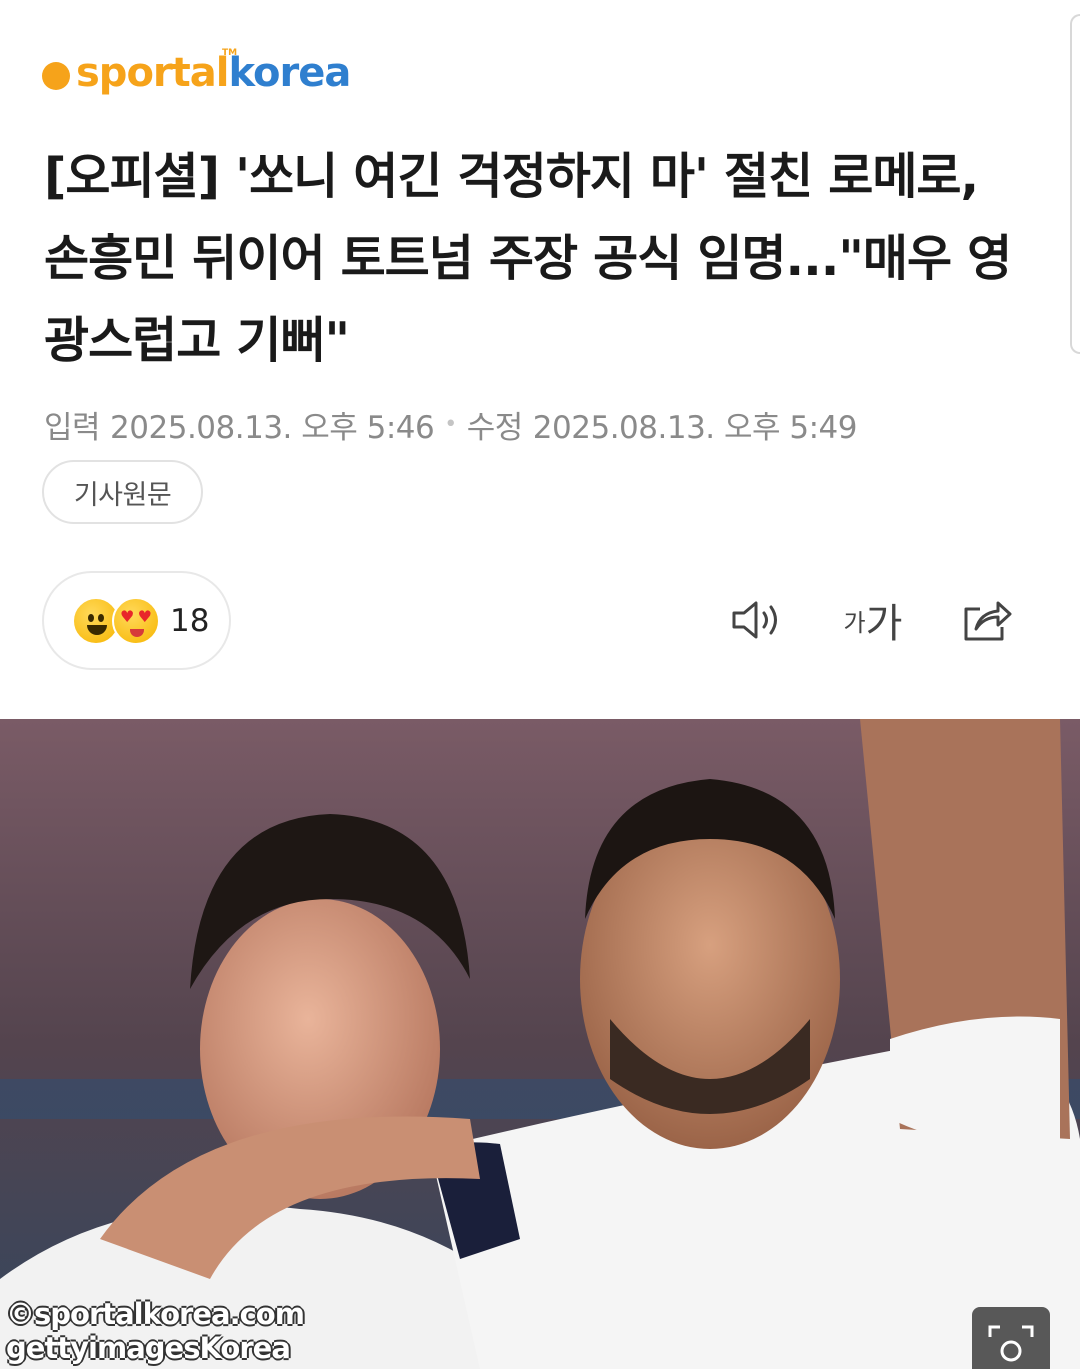  I want to click on font-size-button: 가가, so click(873, 620).